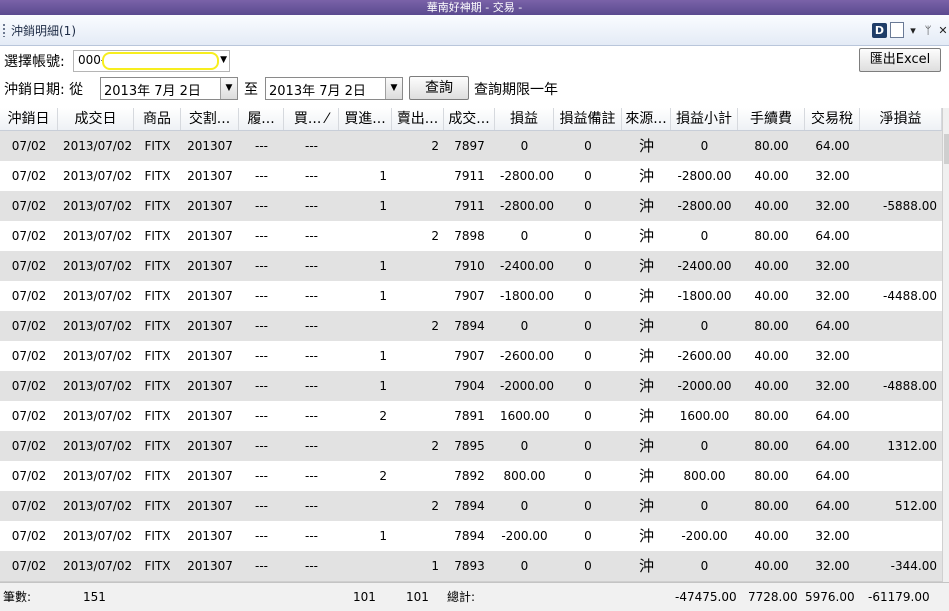 The height and width of the screenshot is (611, 949). I want to click on vertical-scrollbar, so click(945, 345).